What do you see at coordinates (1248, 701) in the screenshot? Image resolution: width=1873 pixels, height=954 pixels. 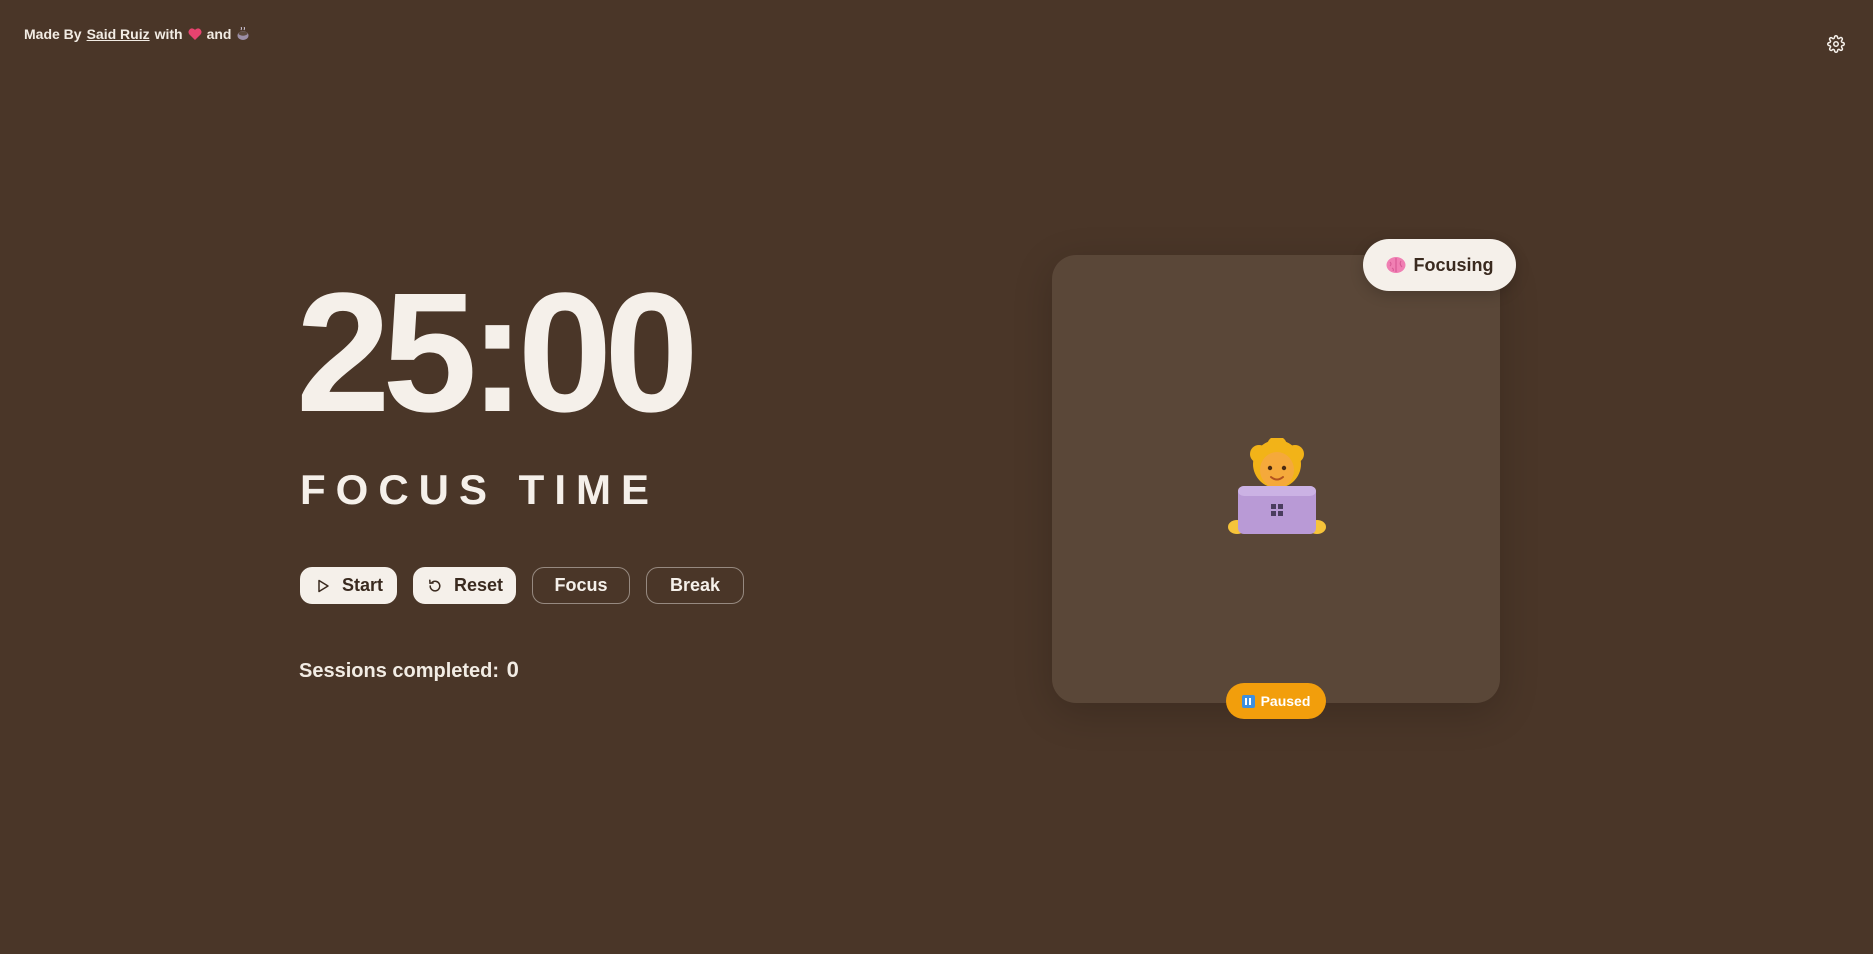 I see `pause-icon` at bounding box center [1248, 701].